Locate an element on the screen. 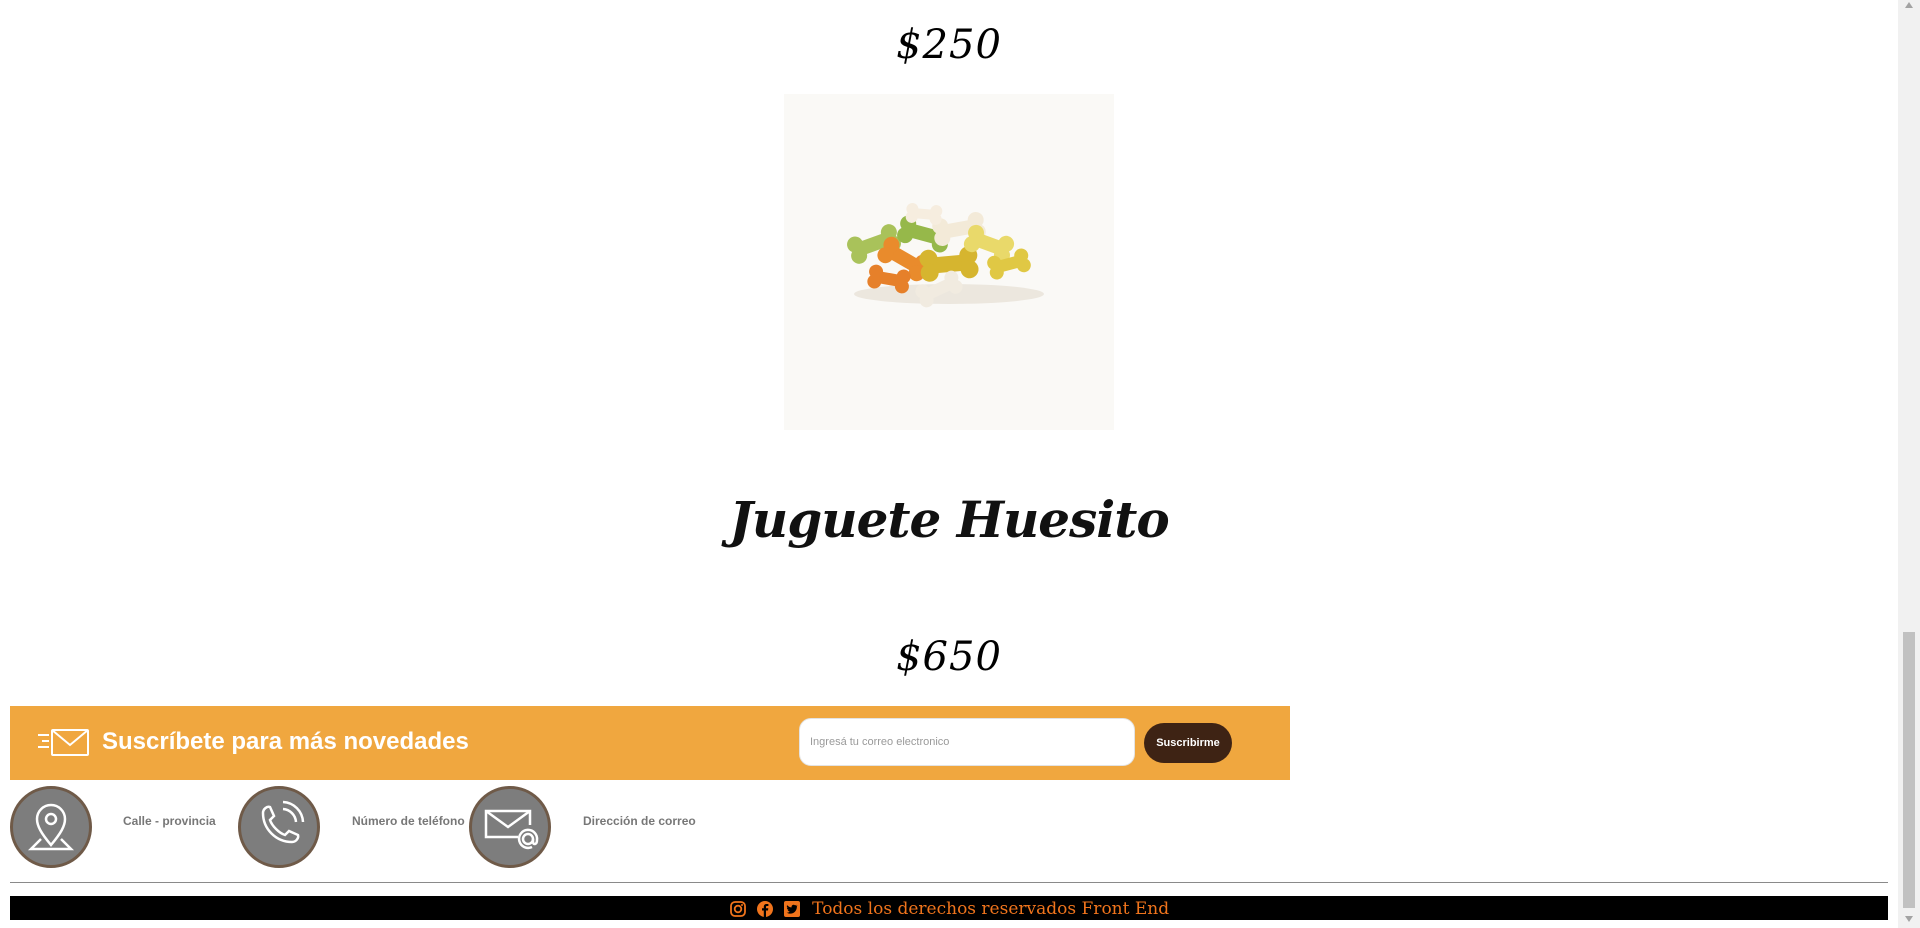 This screenshot has width=1920, height=928. instagram-icon is located at coordinates (738, 909).